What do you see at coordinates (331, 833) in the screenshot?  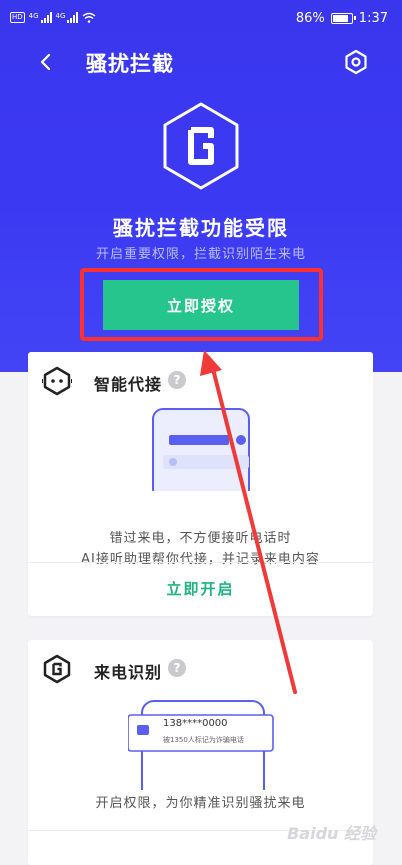 I see `watermark: Baidu 经验` at bounding box center [331, 833].